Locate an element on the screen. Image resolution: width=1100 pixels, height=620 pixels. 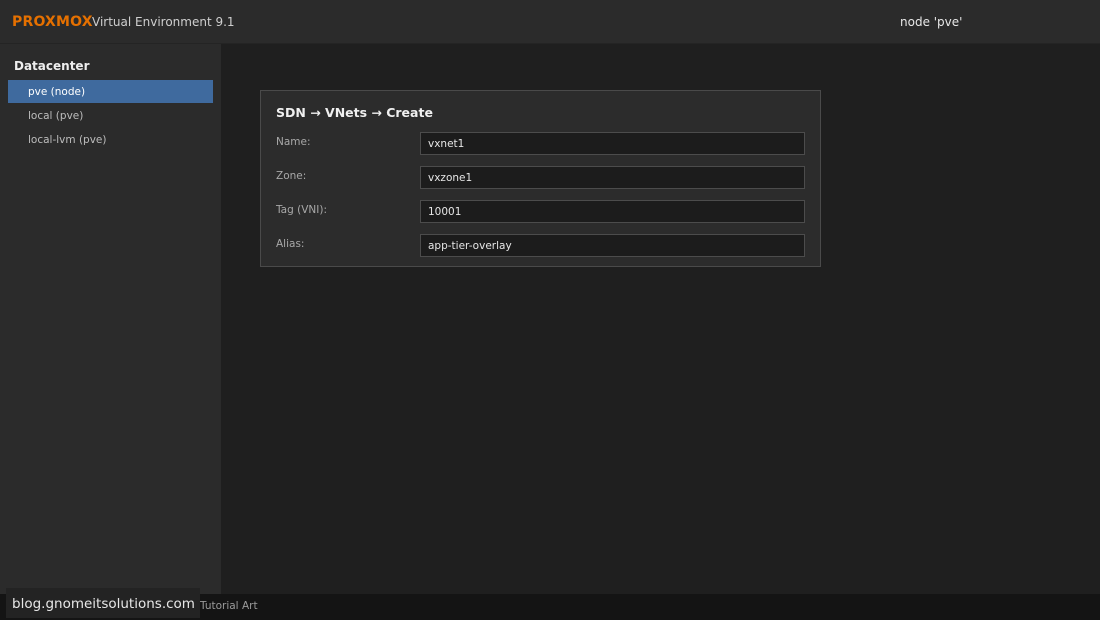
tree-item-pve-node: pve (node) is located at coordinates (110, 91).